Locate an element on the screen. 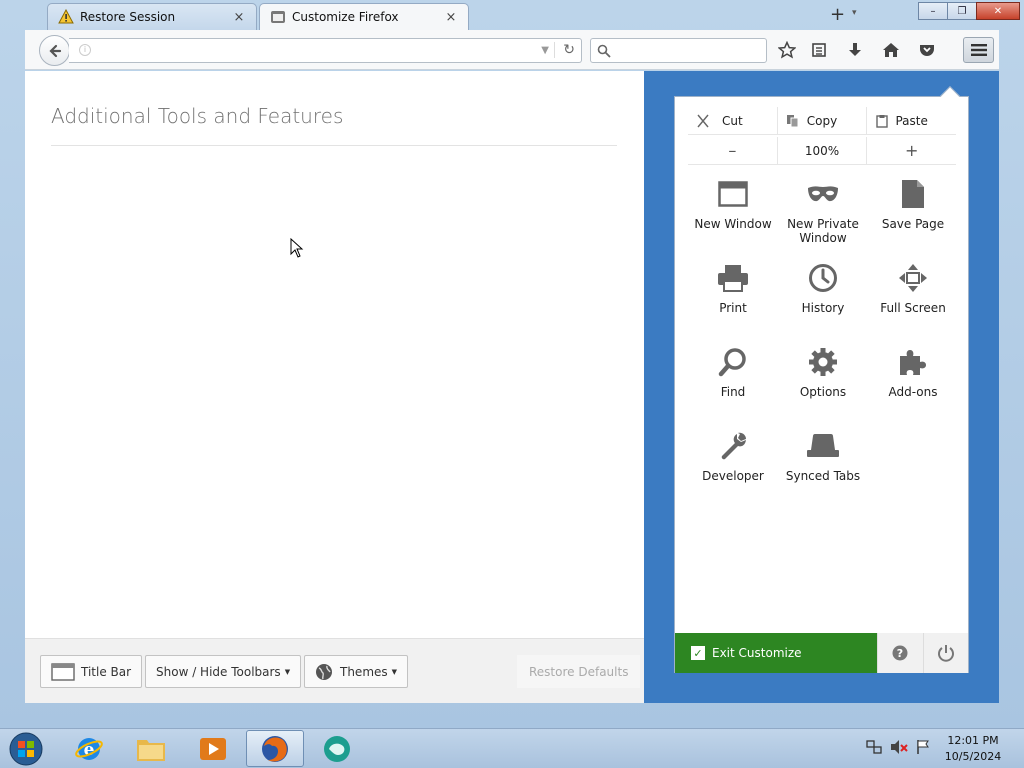 Image resolution: width=1024 pixels, height=768 pixels. paste-button: Paste is located at coordinates (911, 120).